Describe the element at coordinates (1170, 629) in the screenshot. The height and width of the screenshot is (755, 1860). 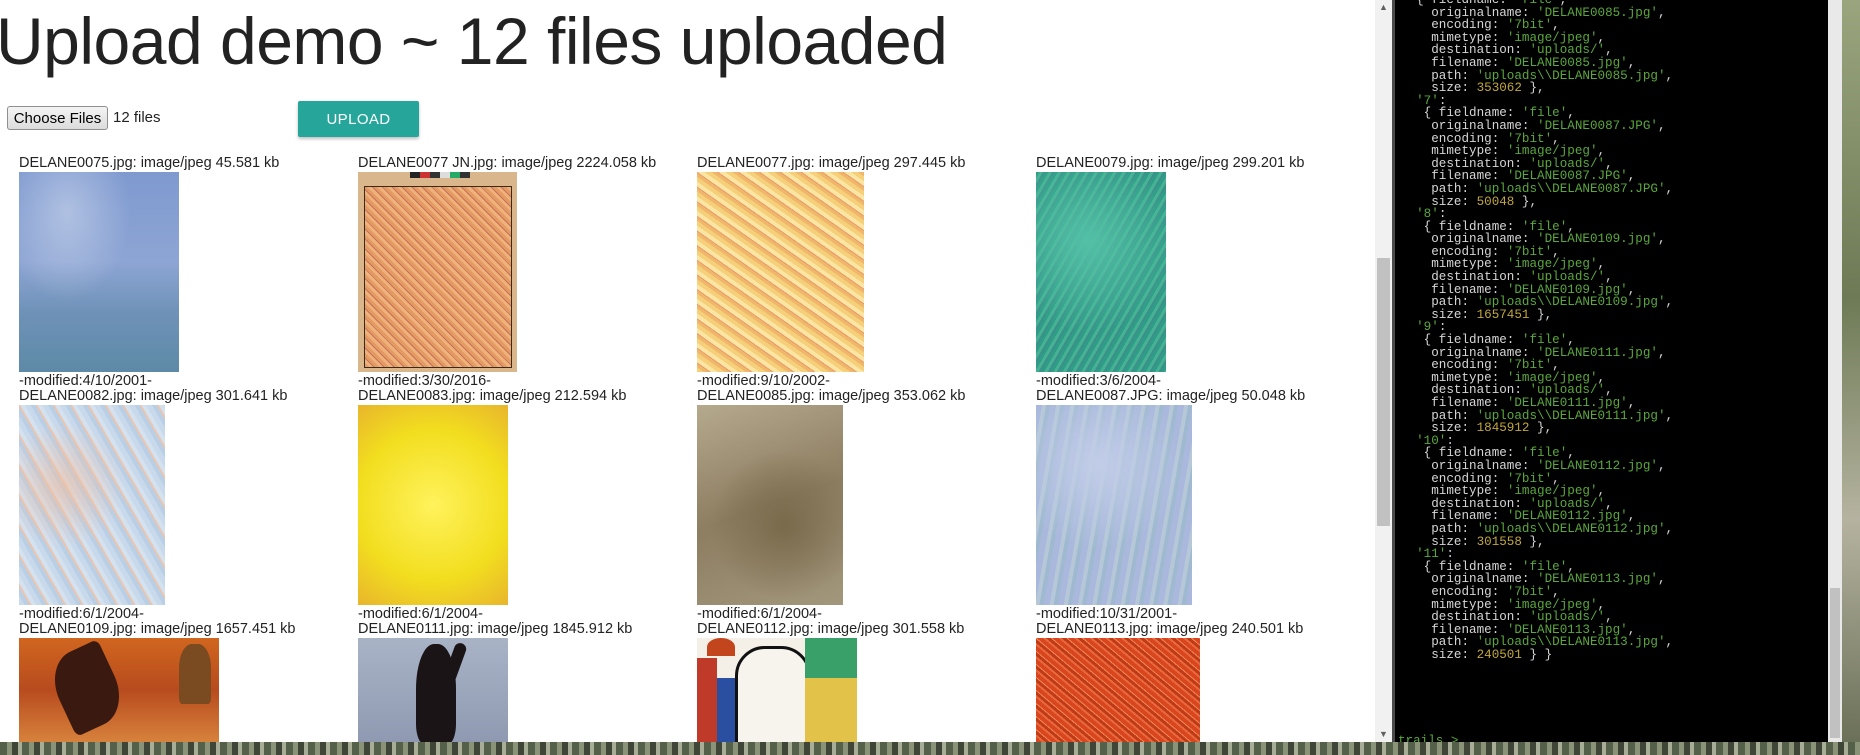
I see `file-caption: DELANE0113.jpg: image/jpeg 240.501 kb` at that location.